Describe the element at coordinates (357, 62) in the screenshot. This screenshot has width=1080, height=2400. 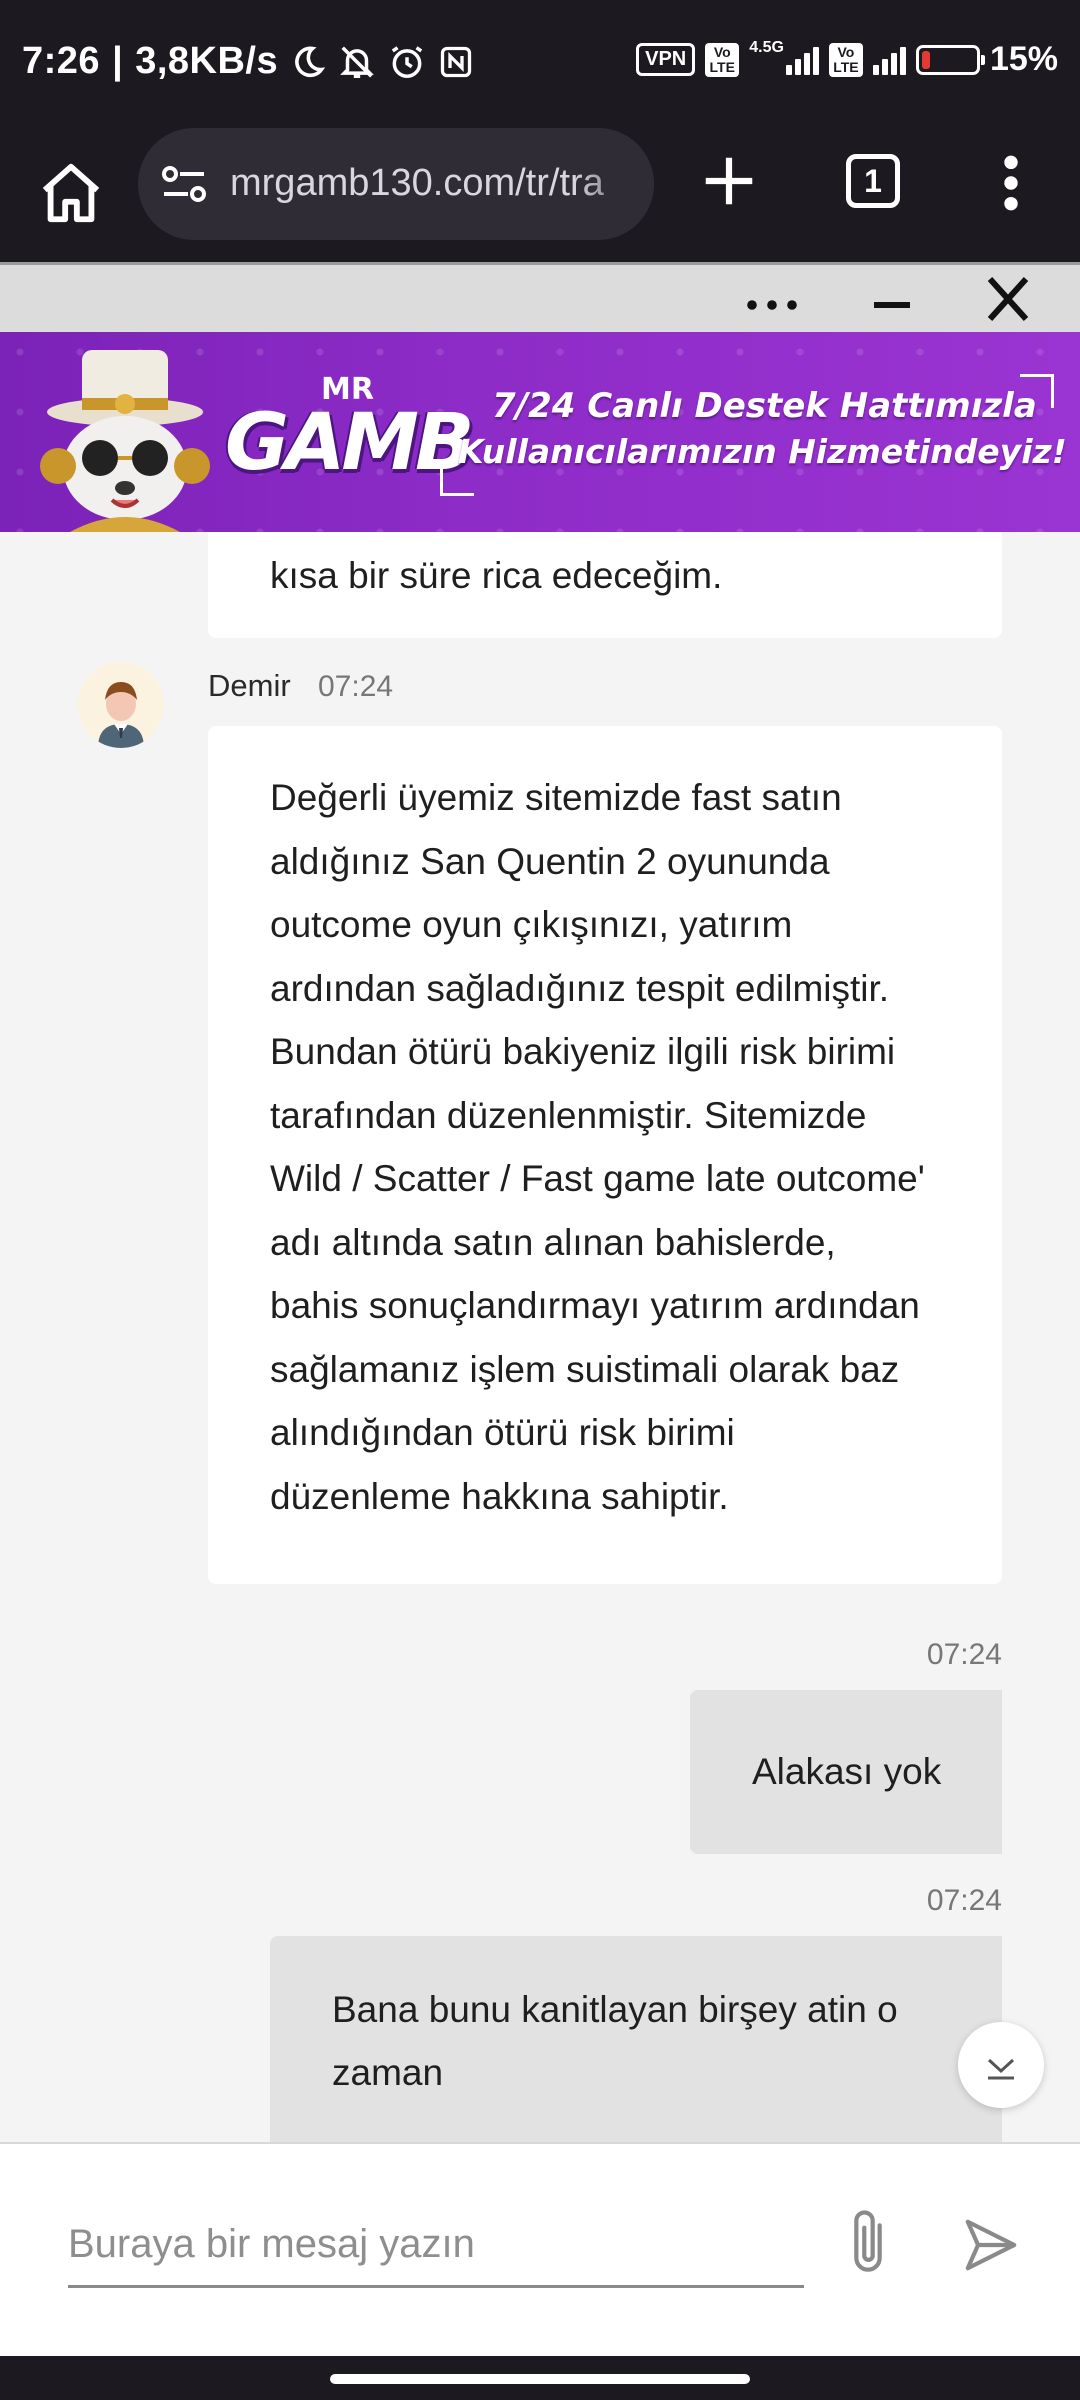
I see `mute-icon` at that location.